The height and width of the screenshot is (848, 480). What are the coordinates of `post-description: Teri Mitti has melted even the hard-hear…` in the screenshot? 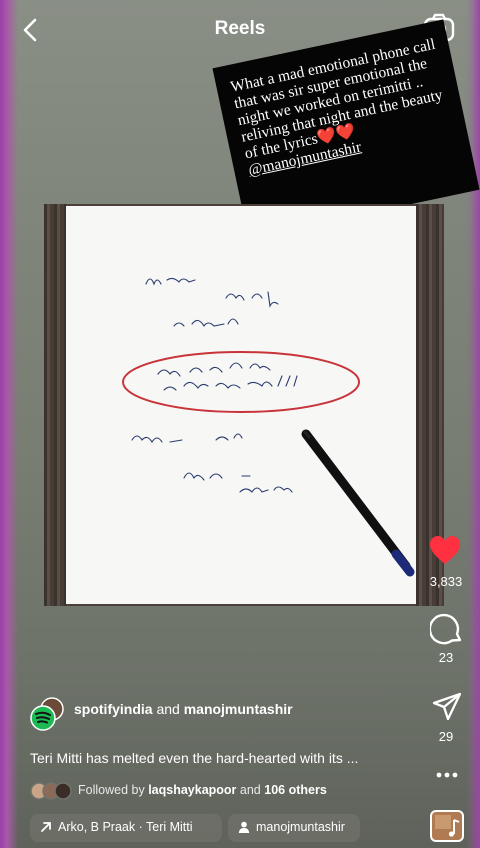 It's located at (225, 758).